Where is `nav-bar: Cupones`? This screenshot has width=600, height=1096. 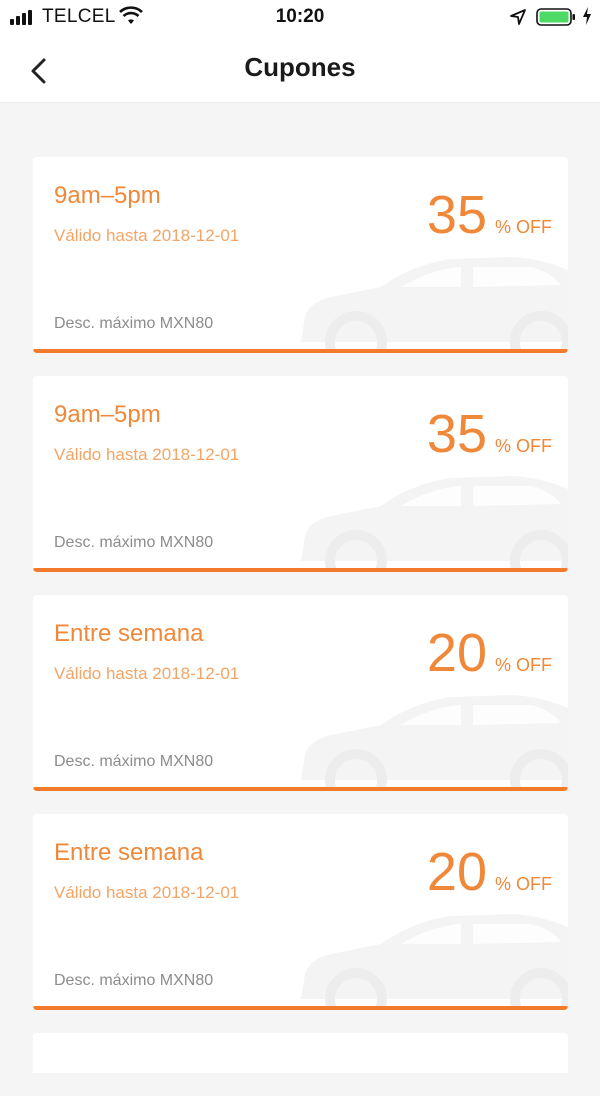
nav-bar: Cupones is located at coordinates (300, 68).